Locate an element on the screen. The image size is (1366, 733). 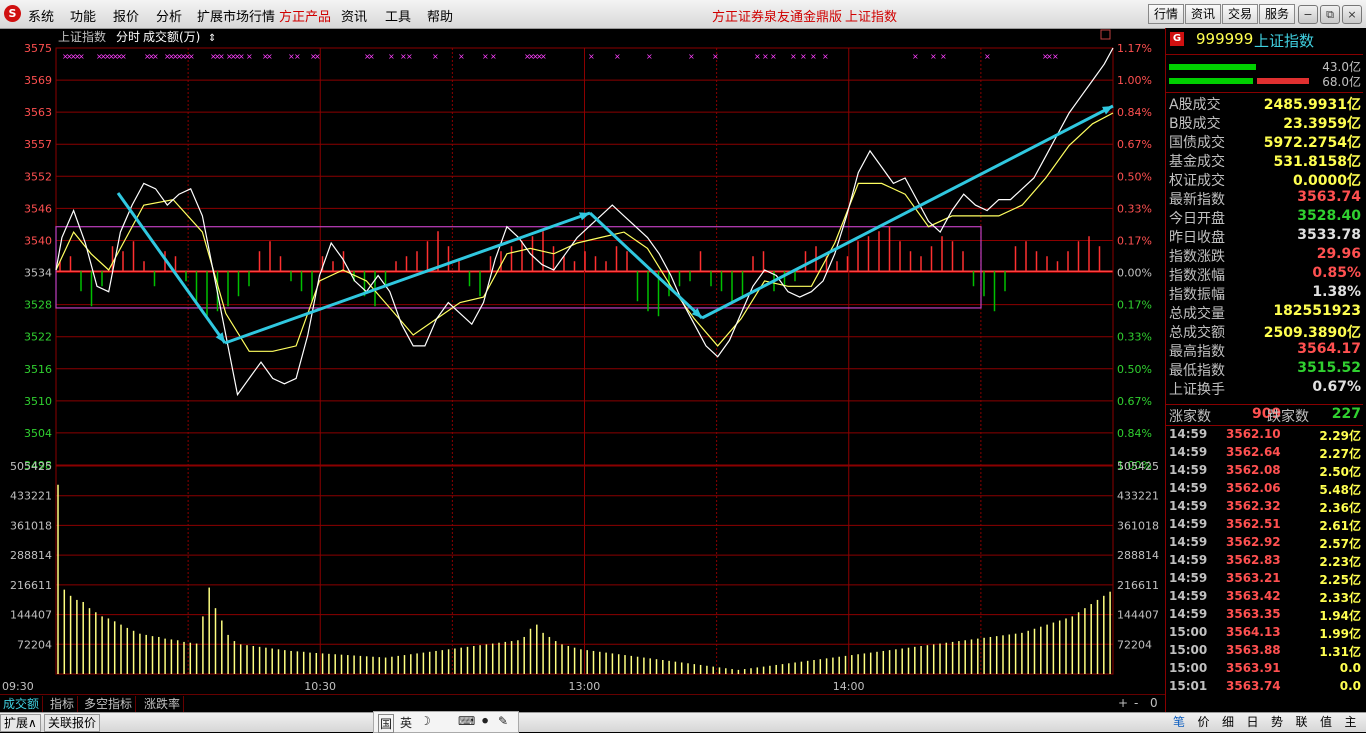
volume-tick-label-right: 505425 is located at coordinates (1138, 466).